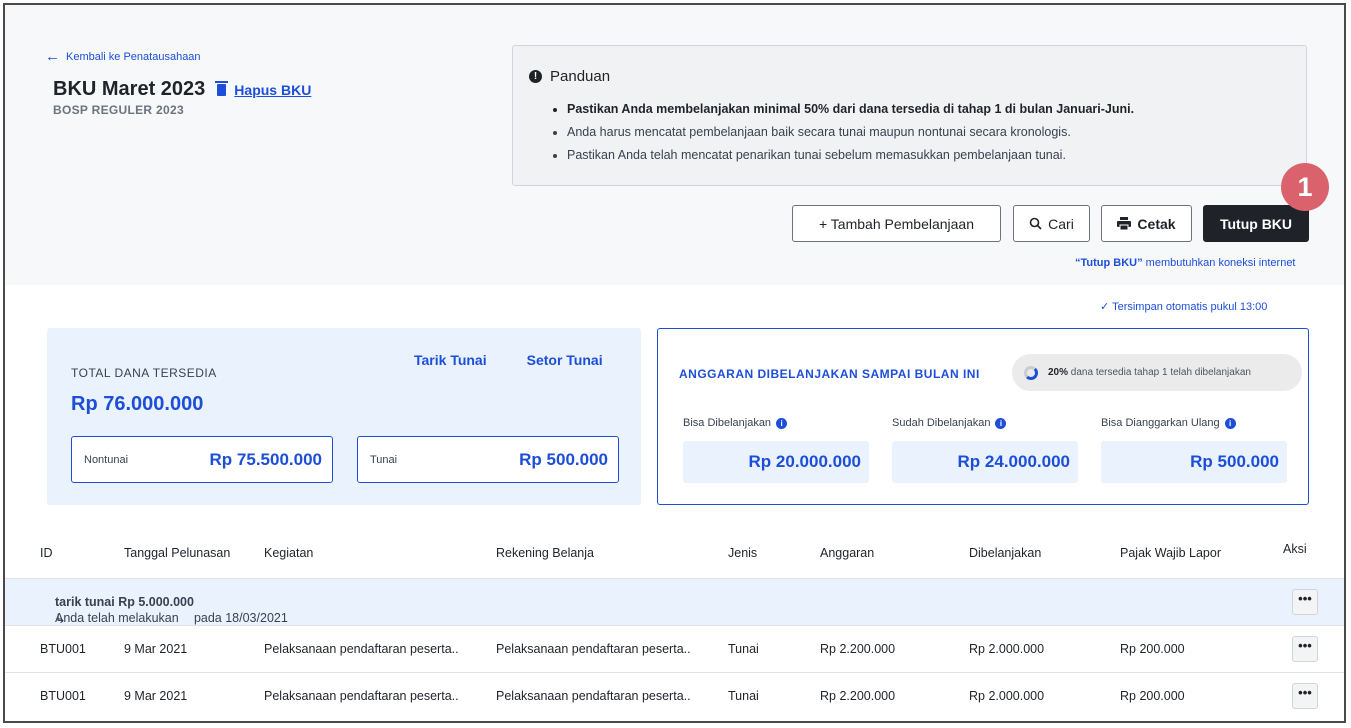  I want to click on check-icon: ✓, so click(1106, 307).